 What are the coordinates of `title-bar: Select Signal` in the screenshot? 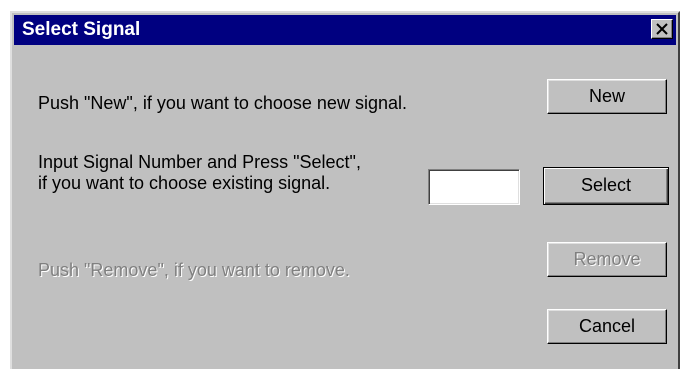 It's located at (345, 30).